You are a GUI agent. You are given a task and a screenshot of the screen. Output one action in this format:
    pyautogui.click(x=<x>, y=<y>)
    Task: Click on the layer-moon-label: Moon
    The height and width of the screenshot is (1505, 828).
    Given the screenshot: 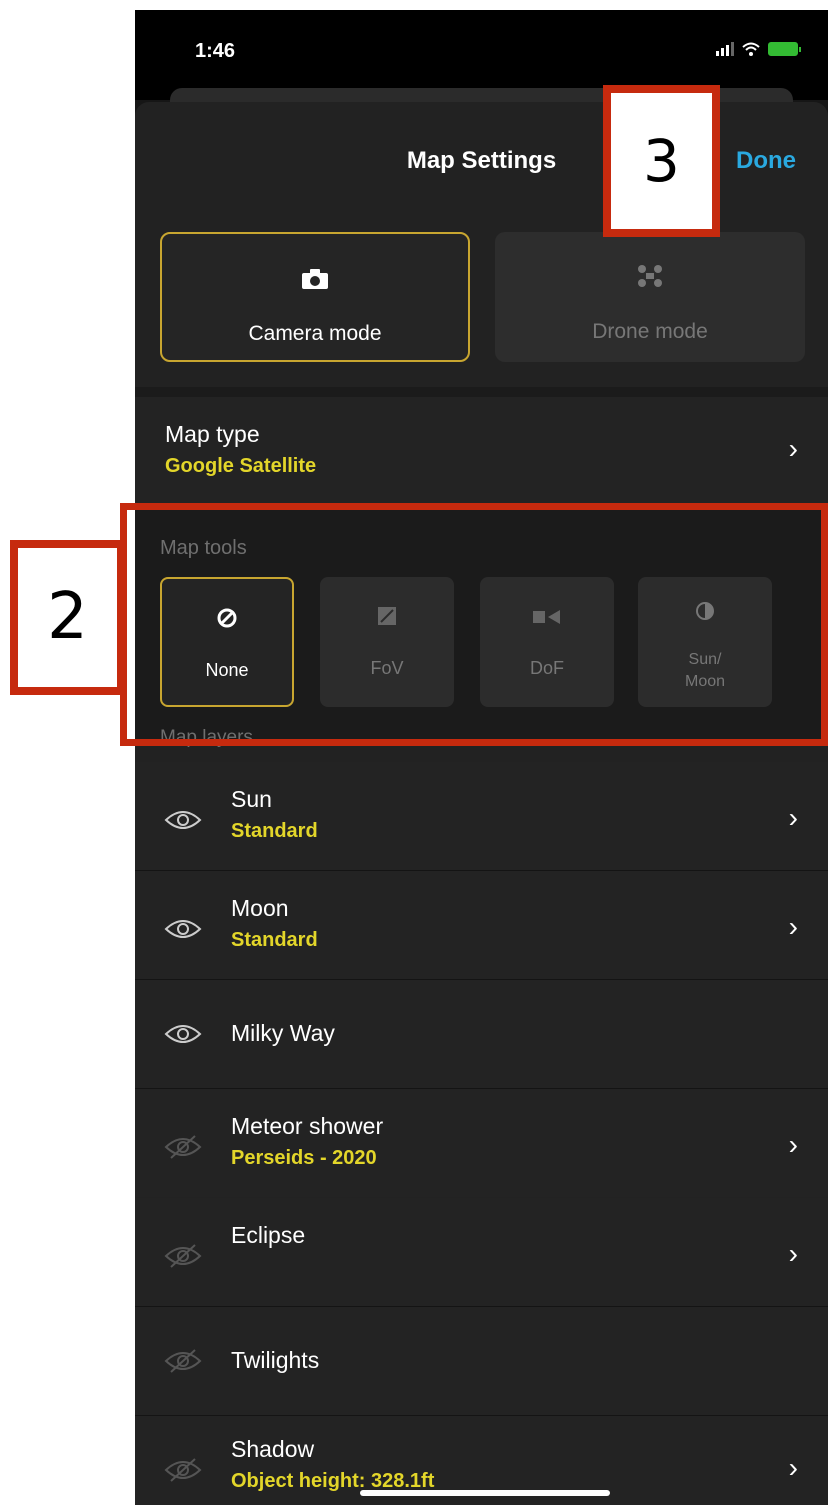 What is the action you would take?
    pyautogui.click(x=260, y=908)
    